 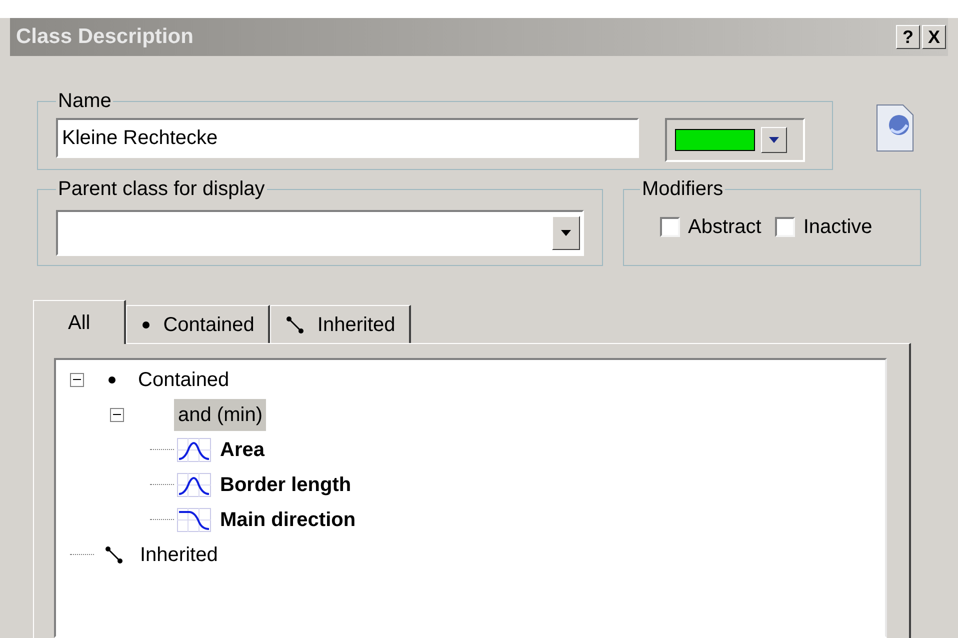 What do you see at coordinates (184, 380) in the screenshot?
I see `tree-item: Contained` at bounding box center [184, 380].